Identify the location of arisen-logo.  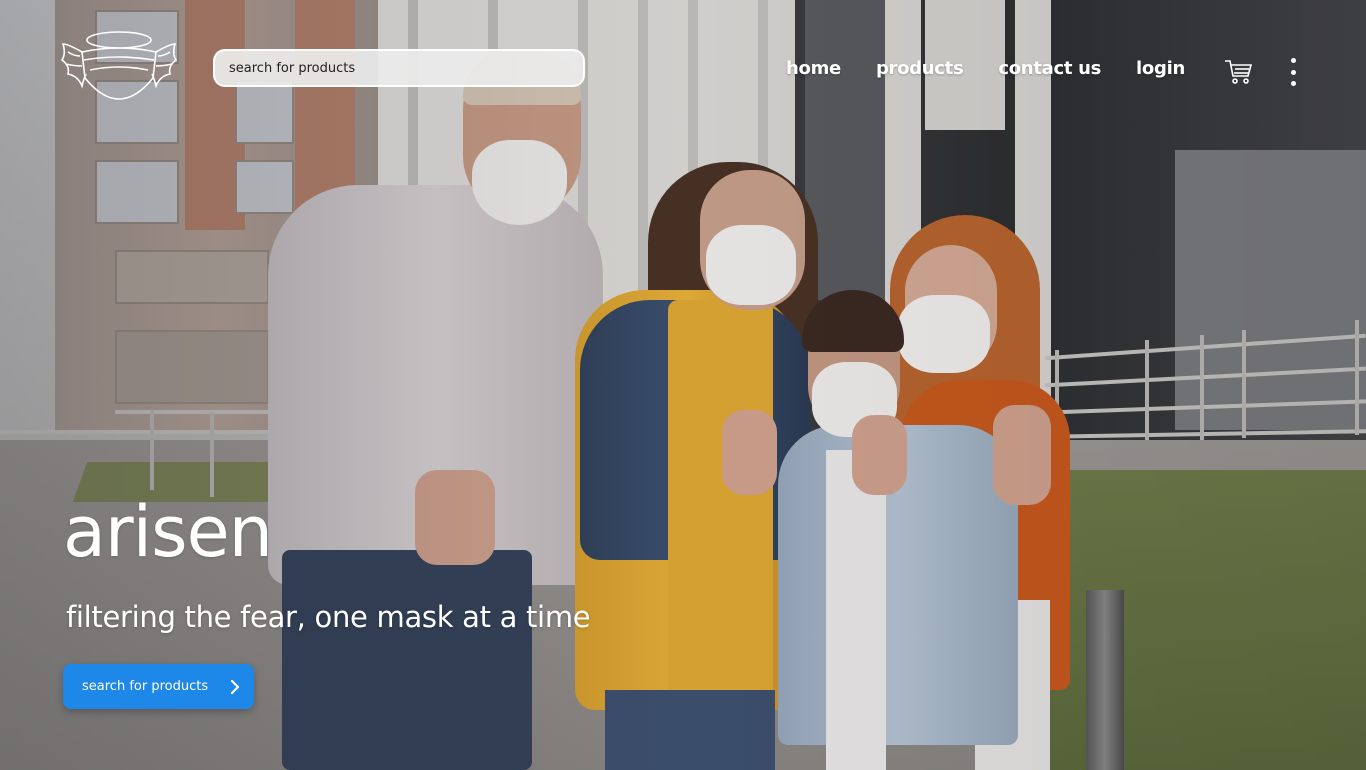
(119, 70).